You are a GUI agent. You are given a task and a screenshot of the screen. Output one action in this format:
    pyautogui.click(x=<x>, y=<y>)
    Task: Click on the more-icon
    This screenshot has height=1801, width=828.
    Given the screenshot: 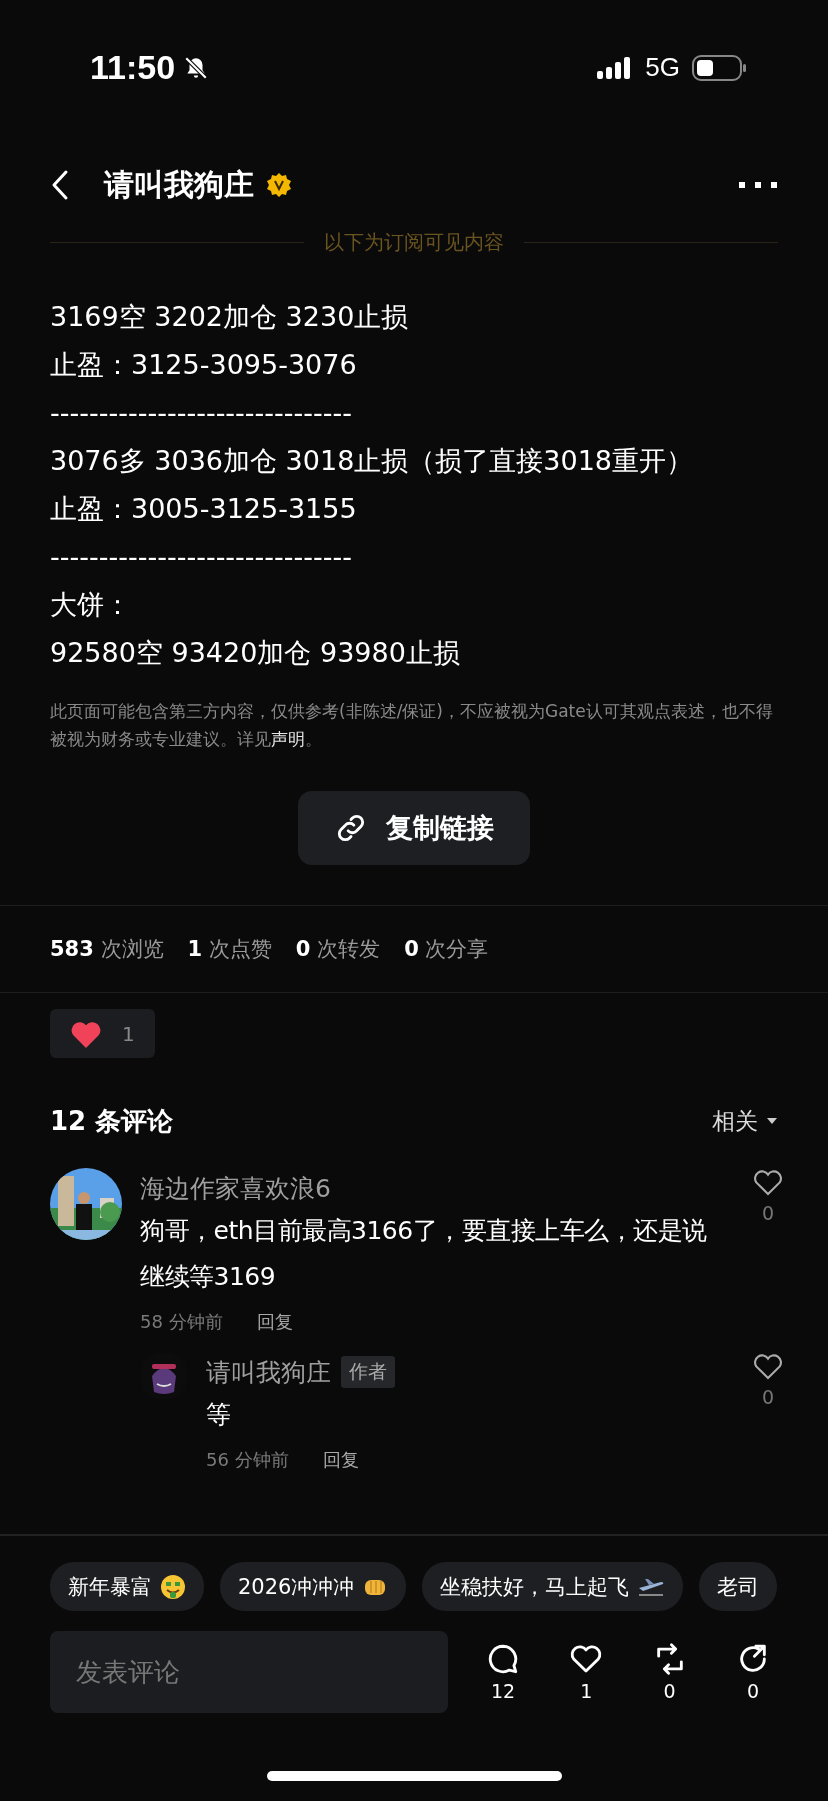 What is the action you would take?
    pyautogui.click(x=758, y=185)
    